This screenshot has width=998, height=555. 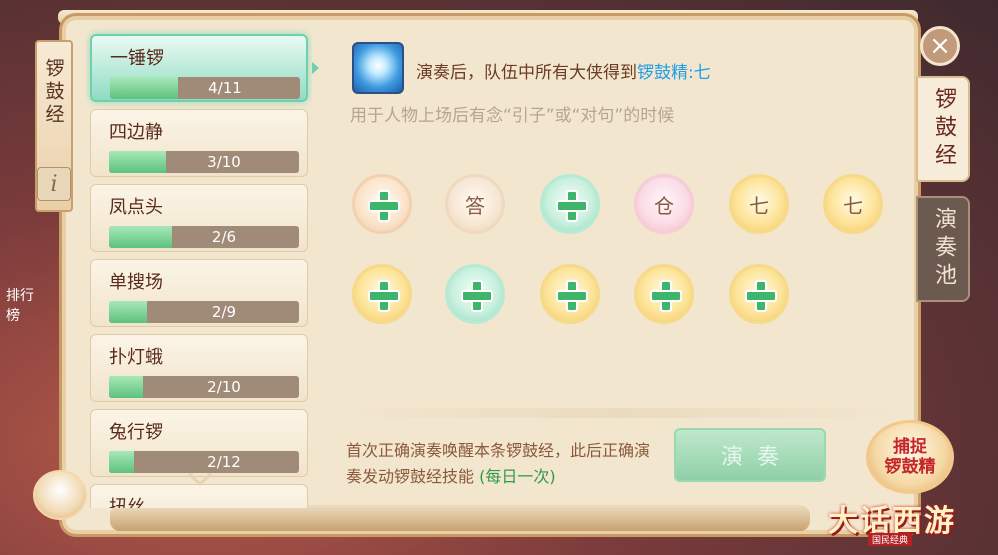 I want to click on song-progress-text: 2/10, so click(x=224, y=387).